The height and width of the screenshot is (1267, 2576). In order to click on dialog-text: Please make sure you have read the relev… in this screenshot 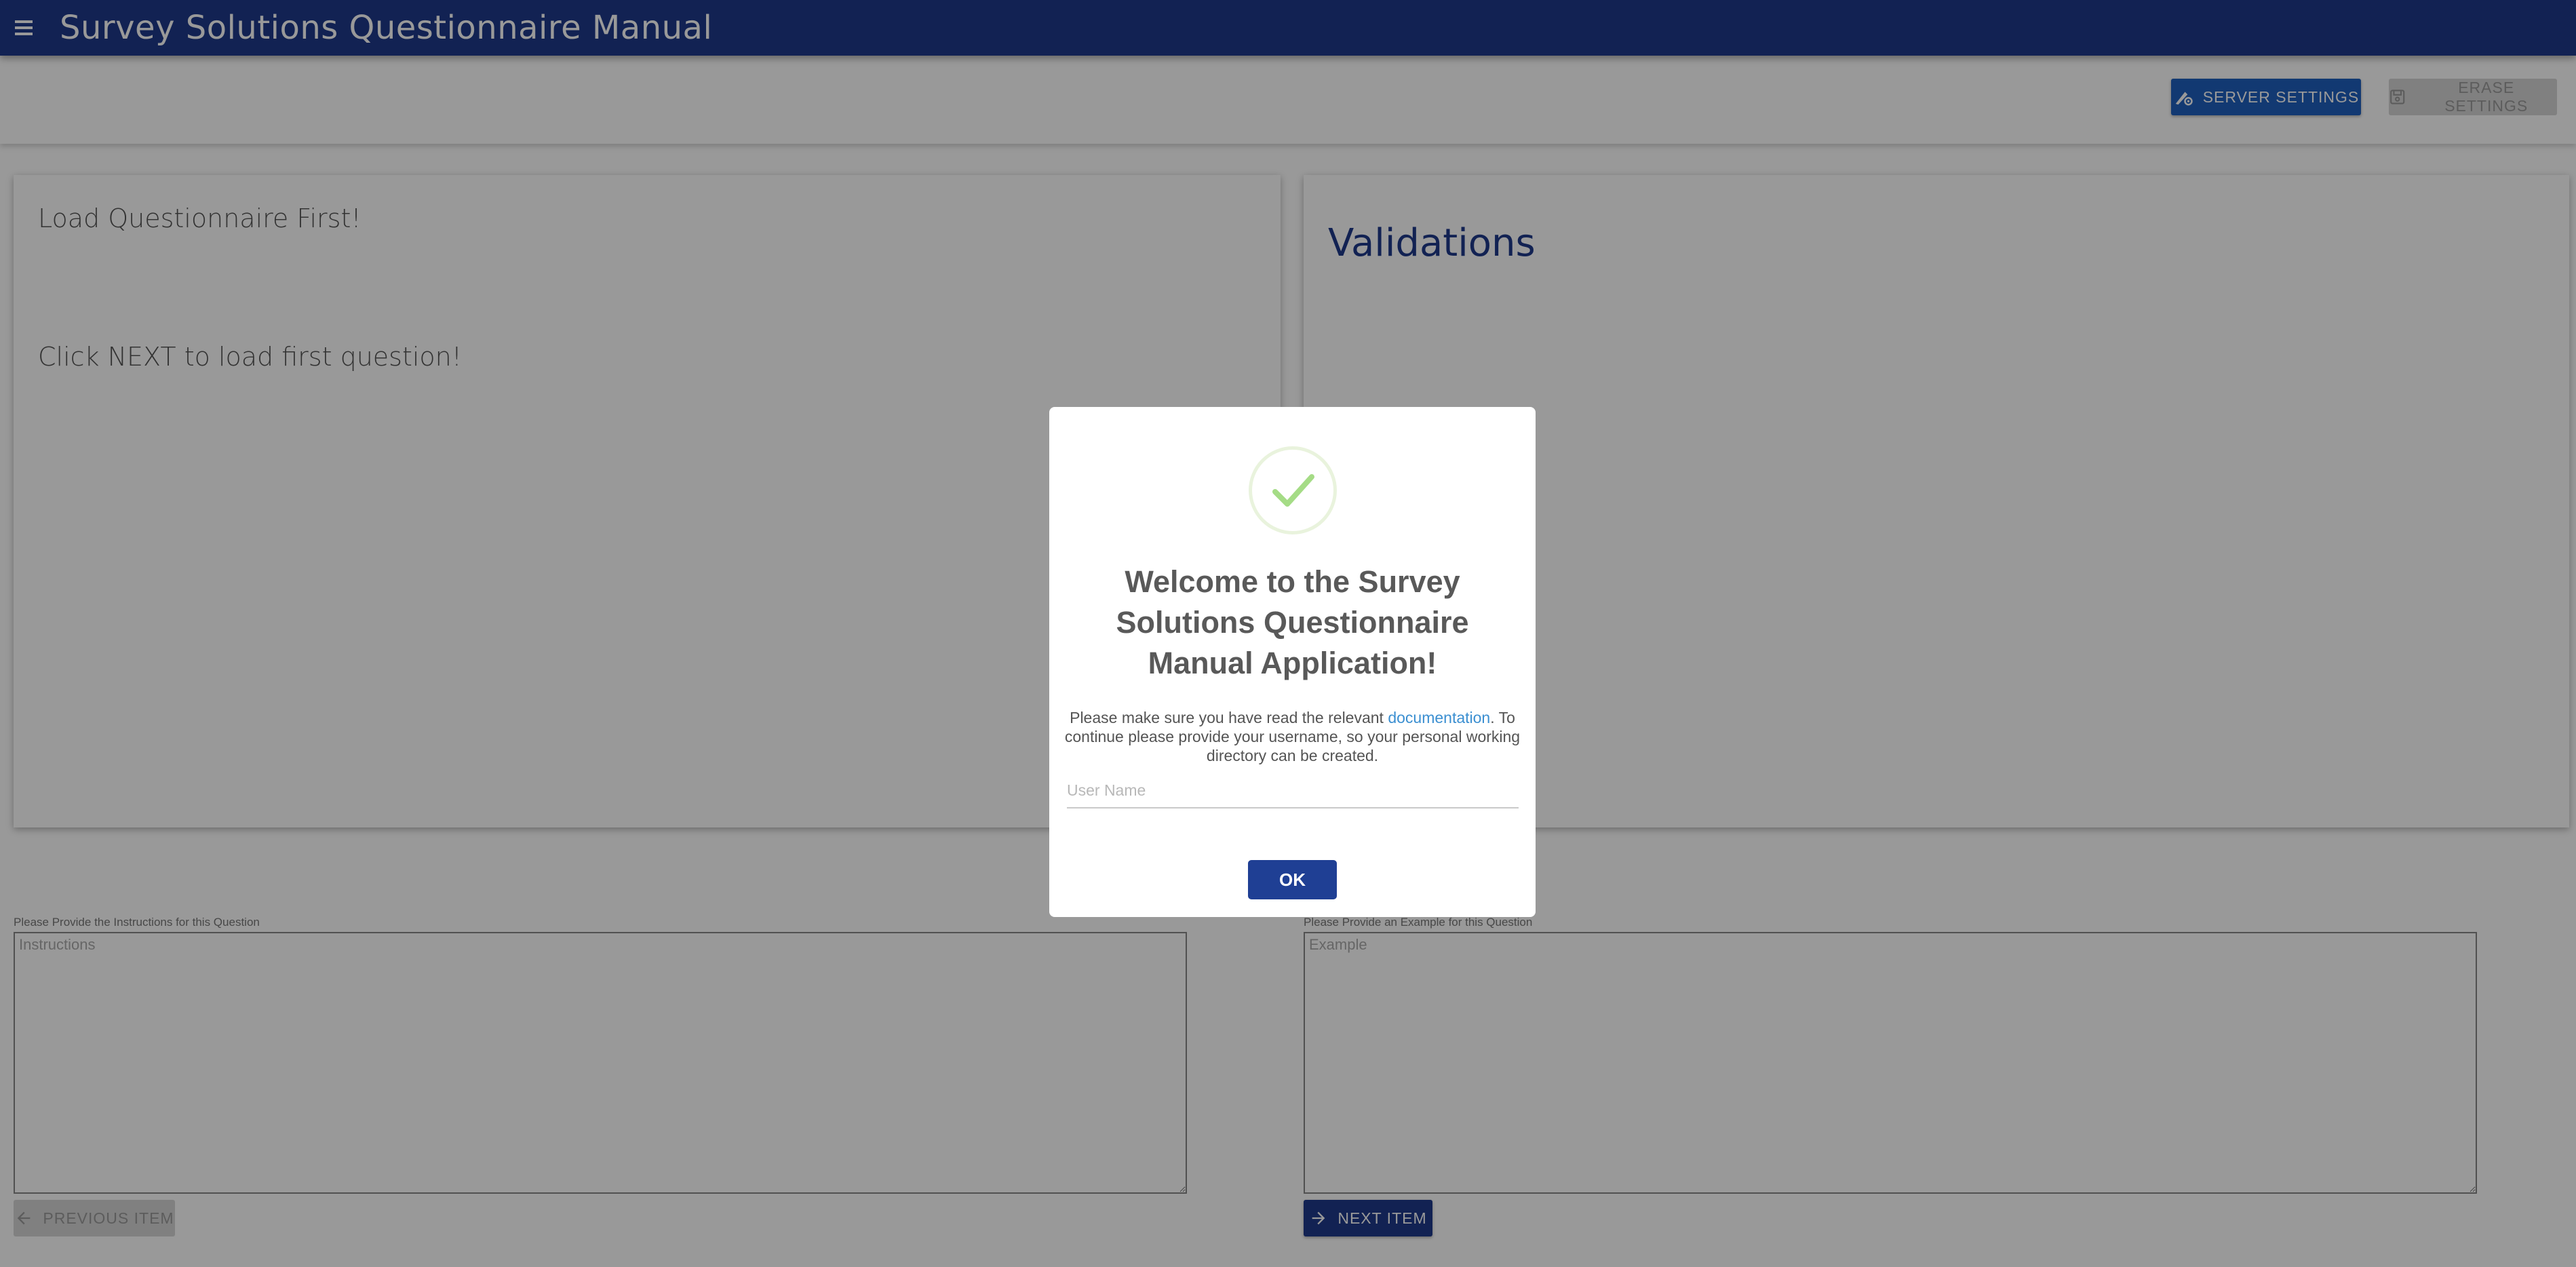, I will do `click(1292, 736)`.